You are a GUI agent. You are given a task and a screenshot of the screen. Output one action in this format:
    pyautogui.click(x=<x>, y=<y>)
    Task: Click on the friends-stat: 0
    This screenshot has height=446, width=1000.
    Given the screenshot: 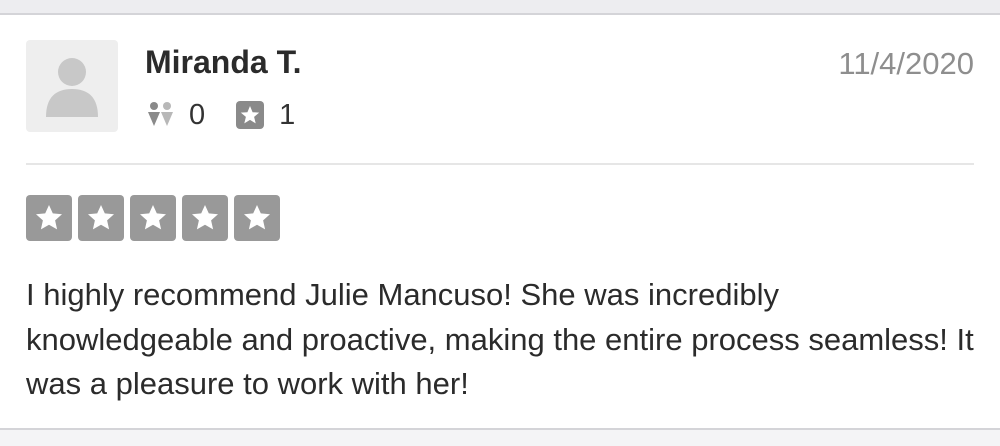 What is the action you would take?
    pyautogui.click(x=175, y=115)
    